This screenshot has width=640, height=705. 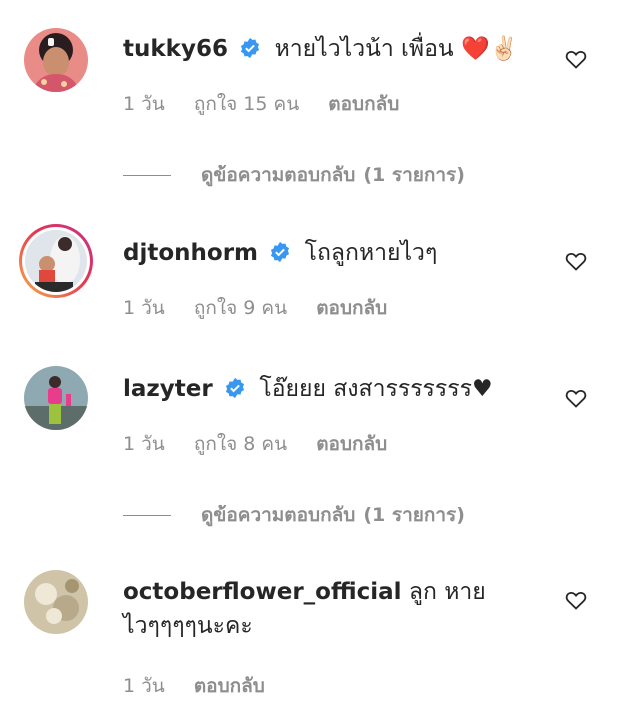 I want to click on avatar-story-ring, so click(x=56, y=261).